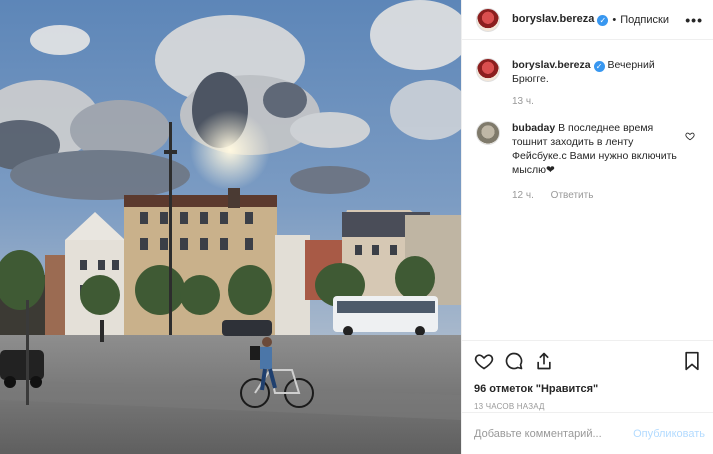 The image size is (713, 454). Describe the element at coordinates (523, 195) in the screenshot. I see `comment-time: 12 ч.` at that location.